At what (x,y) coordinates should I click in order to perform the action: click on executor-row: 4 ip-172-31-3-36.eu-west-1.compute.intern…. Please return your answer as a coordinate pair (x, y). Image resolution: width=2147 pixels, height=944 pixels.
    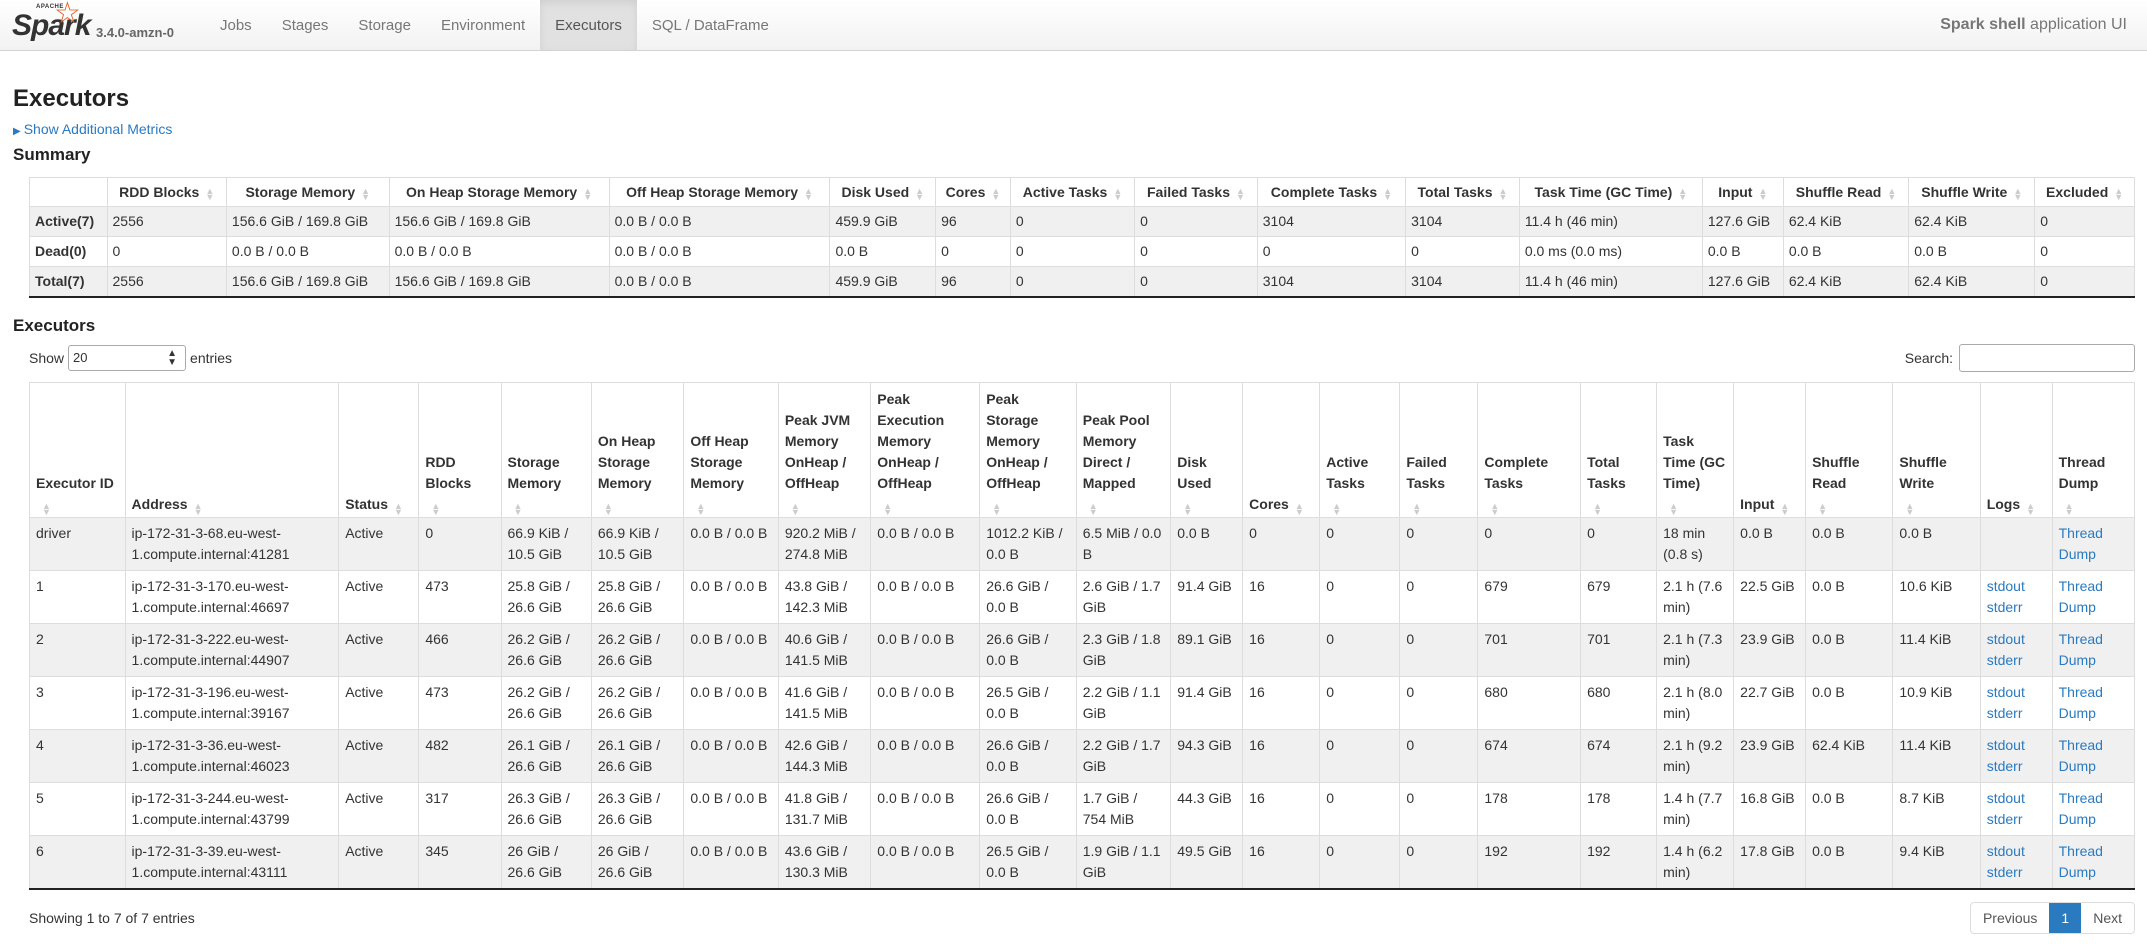
    Looking at the image, I should click on (1082, 756).